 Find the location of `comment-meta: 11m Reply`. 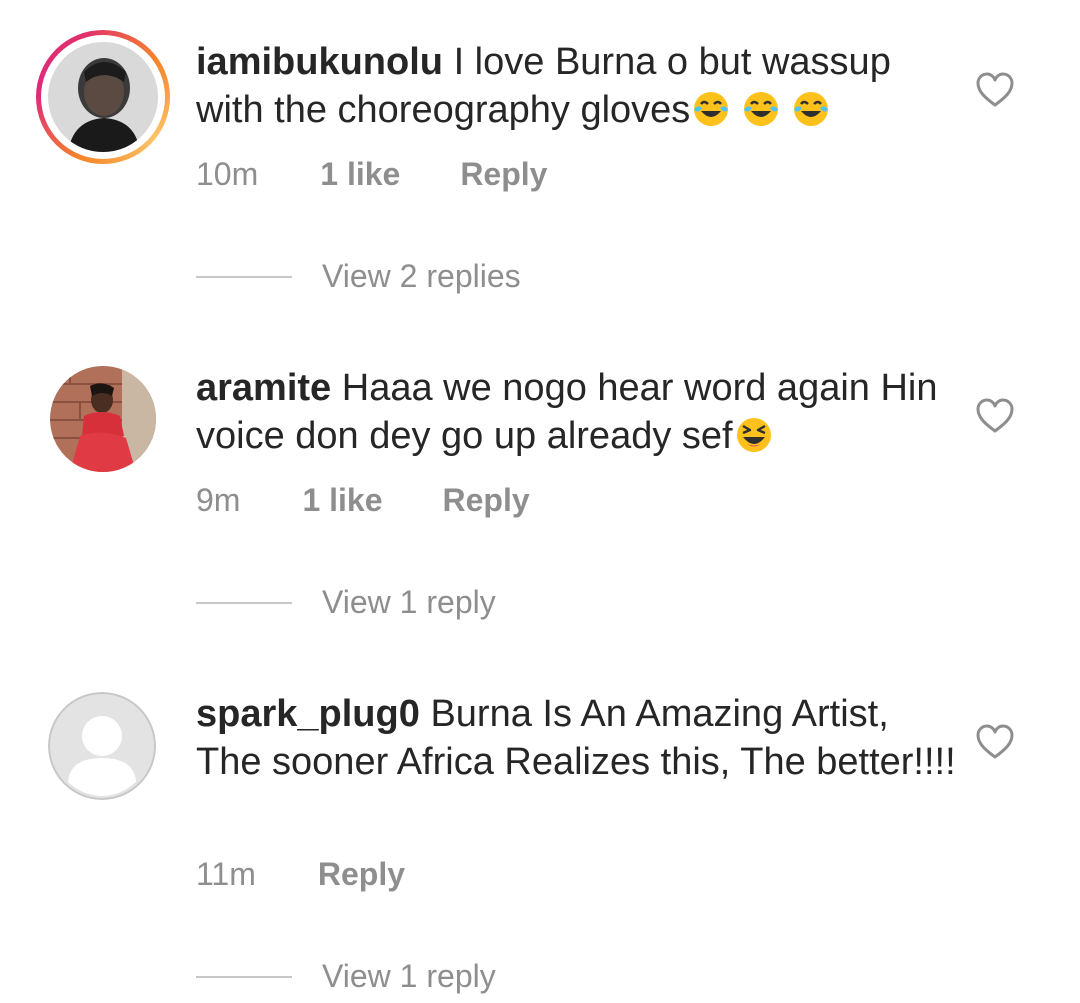

comment-meta: 11m Reply is located at coordinates (300, 874).